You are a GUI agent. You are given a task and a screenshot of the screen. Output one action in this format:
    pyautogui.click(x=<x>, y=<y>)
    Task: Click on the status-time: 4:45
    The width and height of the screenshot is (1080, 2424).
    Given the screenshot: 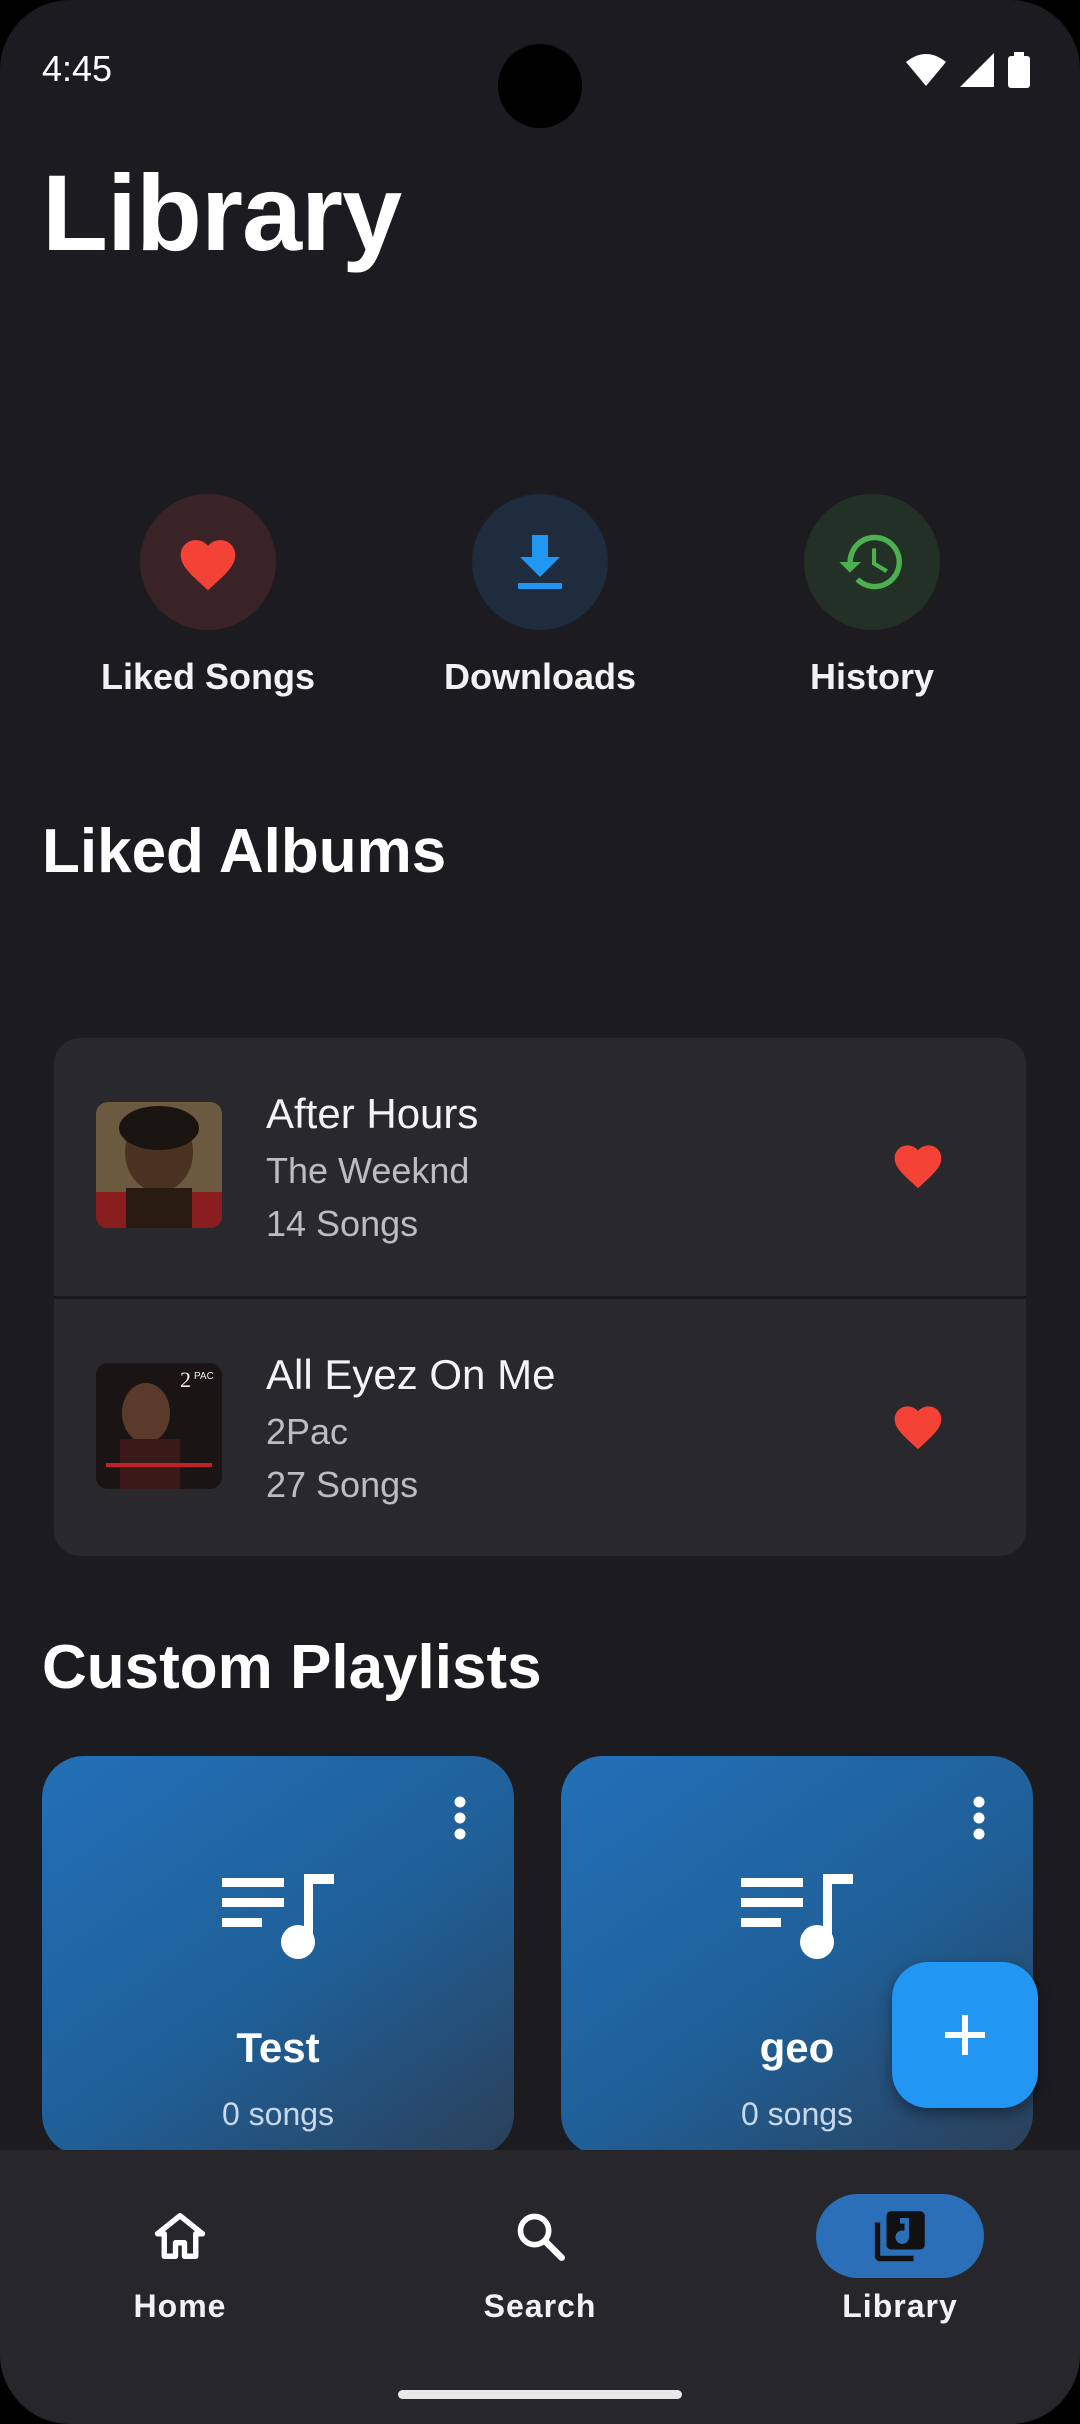 What is the action you would take?
    pyautogui.click(x=77, y=68)
    